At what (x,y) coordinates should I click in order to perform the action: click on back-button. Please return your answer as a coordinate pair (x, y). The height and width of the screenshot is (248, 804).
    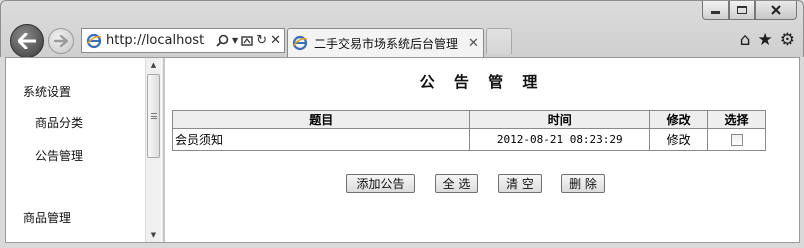
    Looking at the image, I should click on (27, 41).